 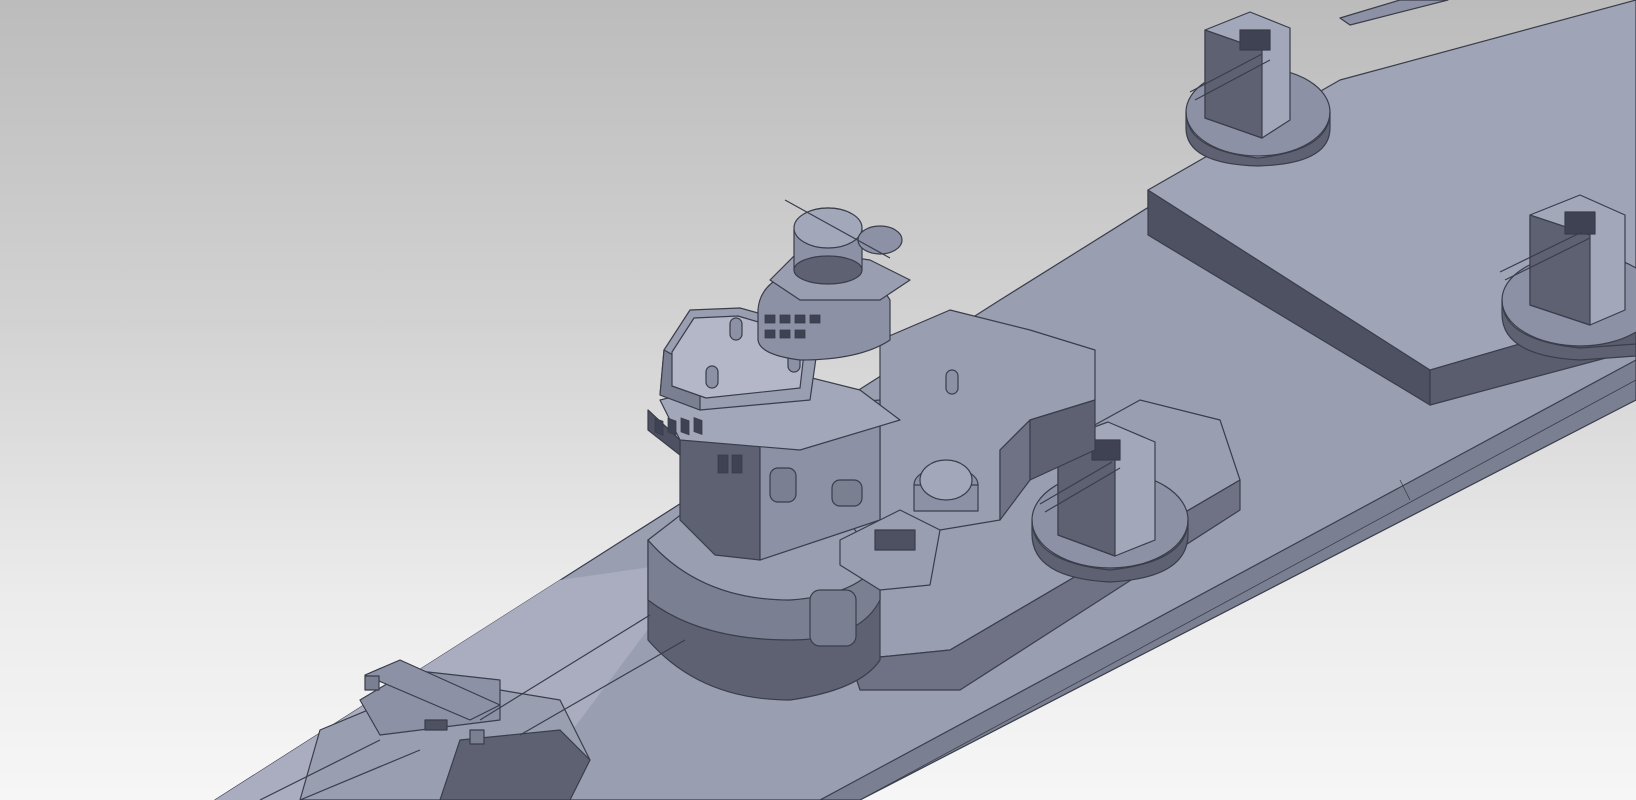 What do you see at coordinates (1394, 13) in the screenshot?
I see `deck-fitting-top` at bounding box center [1394, 13].